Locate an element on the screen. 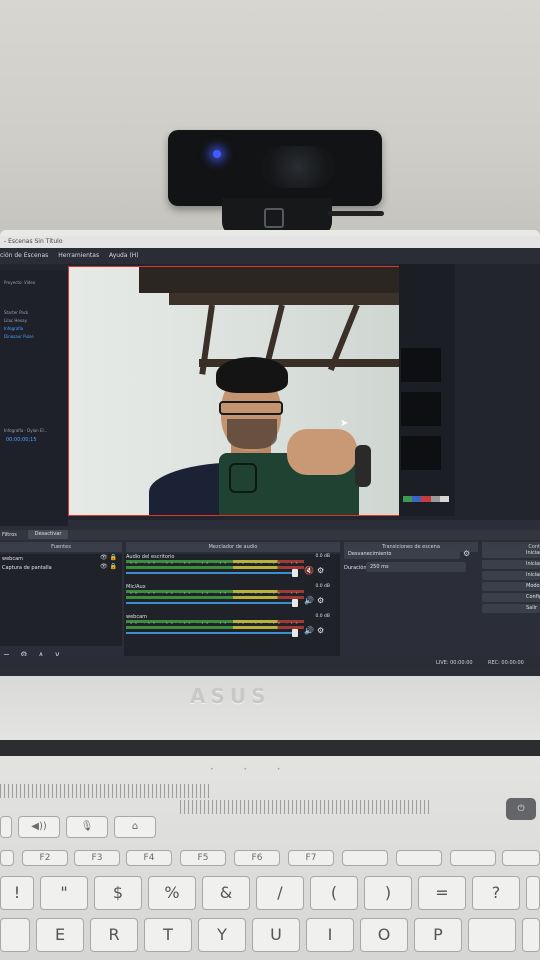  menu-item-scene-collection: ción de Escenas is located at coordinates (24, 255).